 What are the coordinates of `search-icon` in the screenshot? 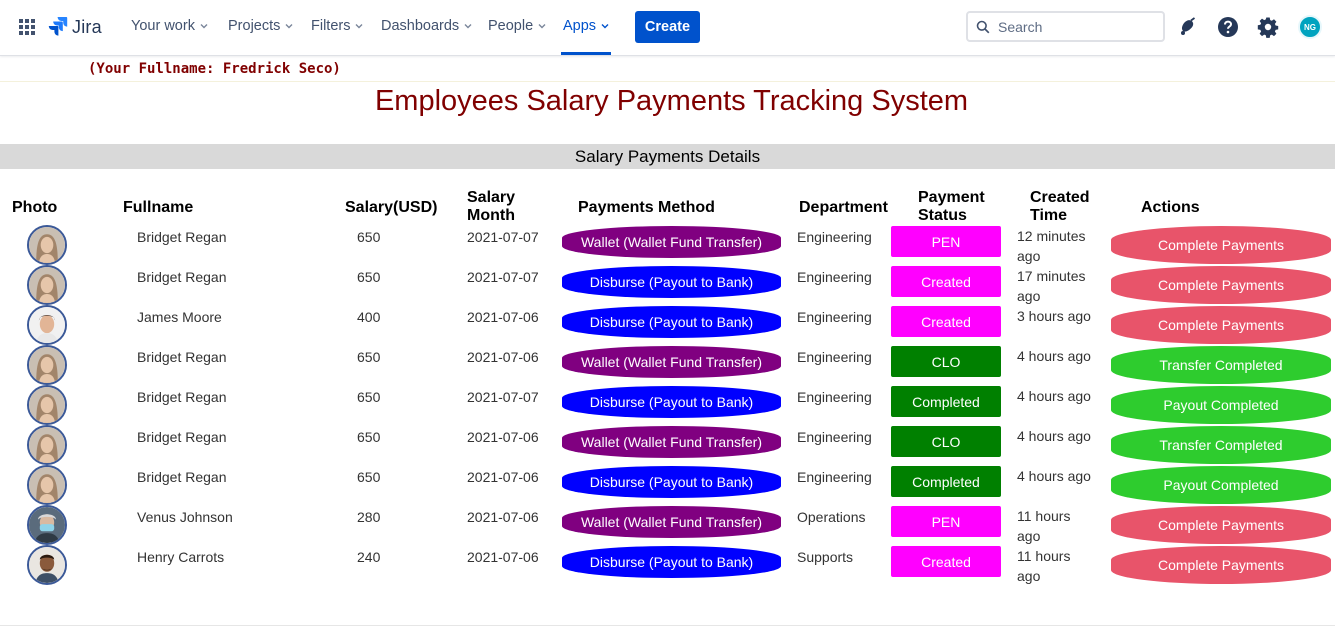 It's located at (983, 26).